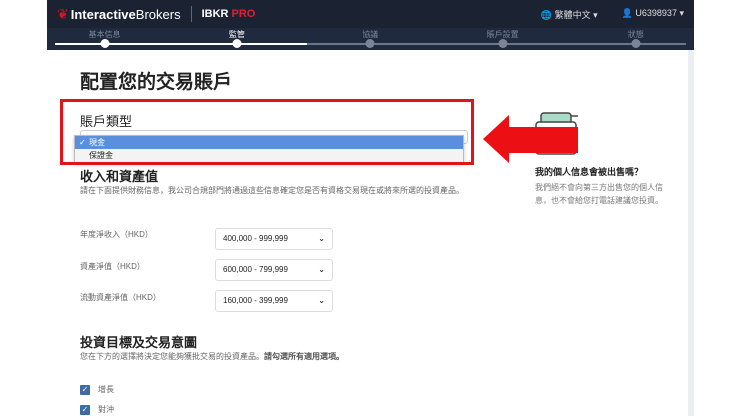  Describe the element at coordinates (589, 172) in the screenshot. I see `privacy-card-title: 我的個人信息會被出售嗎？` at that location.